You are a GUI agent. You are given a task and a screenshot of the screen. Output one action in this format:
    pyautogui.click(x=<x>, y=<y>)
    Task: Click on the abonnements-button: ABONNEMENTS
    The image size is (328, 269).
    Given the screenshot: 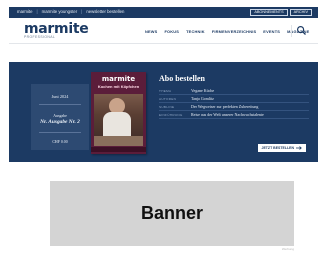 What is the action you would take?
    pyautogui.click(x=269, y=12)
    